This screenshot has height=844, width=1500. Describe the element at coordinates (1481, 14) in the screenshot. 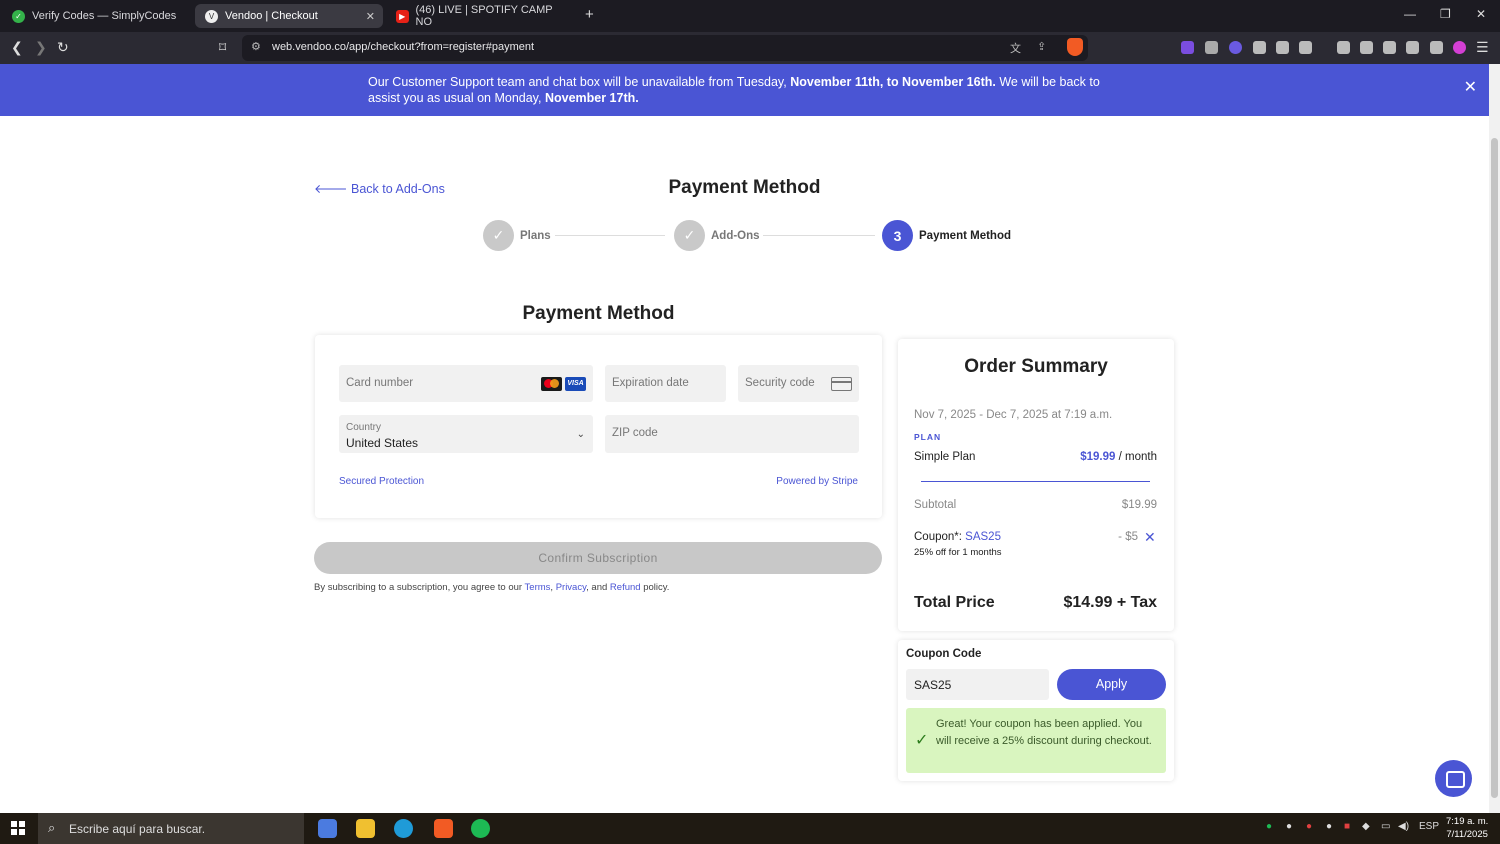

I see `close-window-icon: ✕` at that location.